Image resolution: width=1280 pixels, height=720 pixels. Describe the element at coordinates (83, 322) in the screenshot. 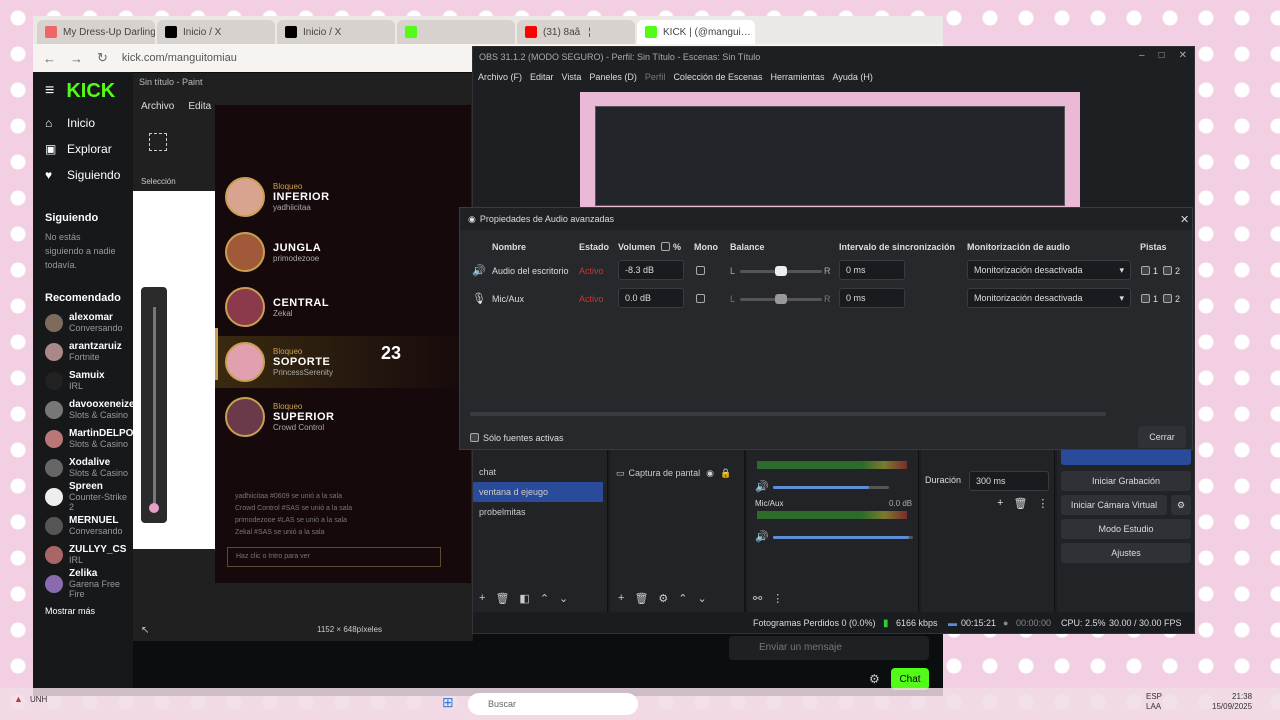

I see `recommended-channel: alexomar Conversando` at that location.